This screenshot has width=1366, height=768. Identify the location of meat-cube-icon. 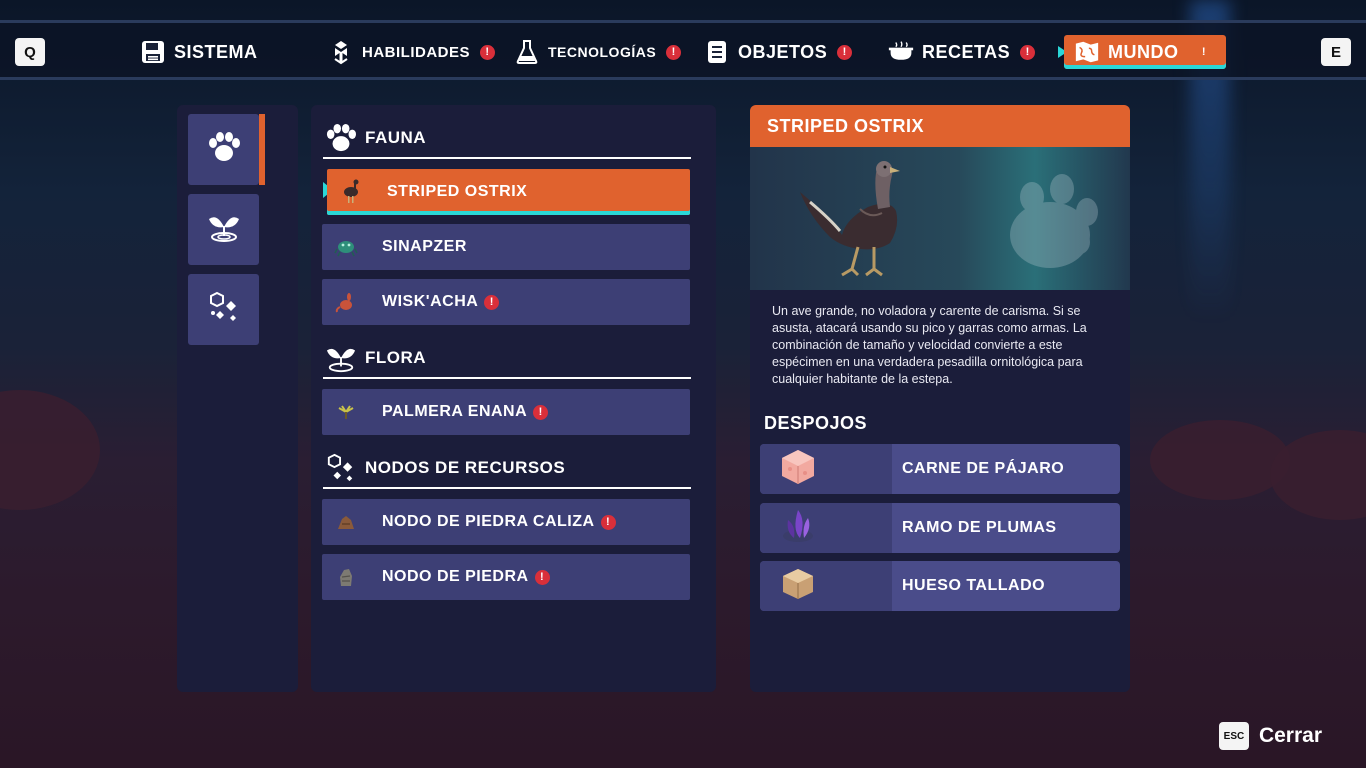
(798, 469).